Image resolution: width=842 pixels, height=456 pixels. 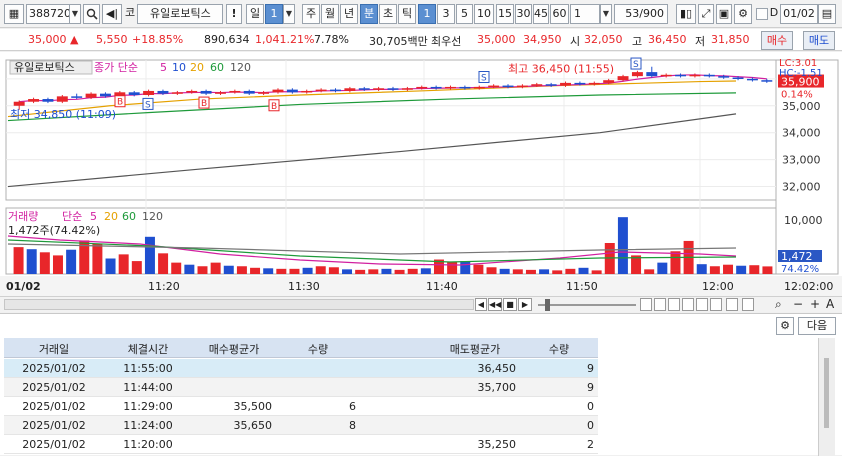 What do you see at coordinates (606, 14) in the screenshot?
I see `interval-dropdown-icon: ▼` at bounding box center [606, 14].